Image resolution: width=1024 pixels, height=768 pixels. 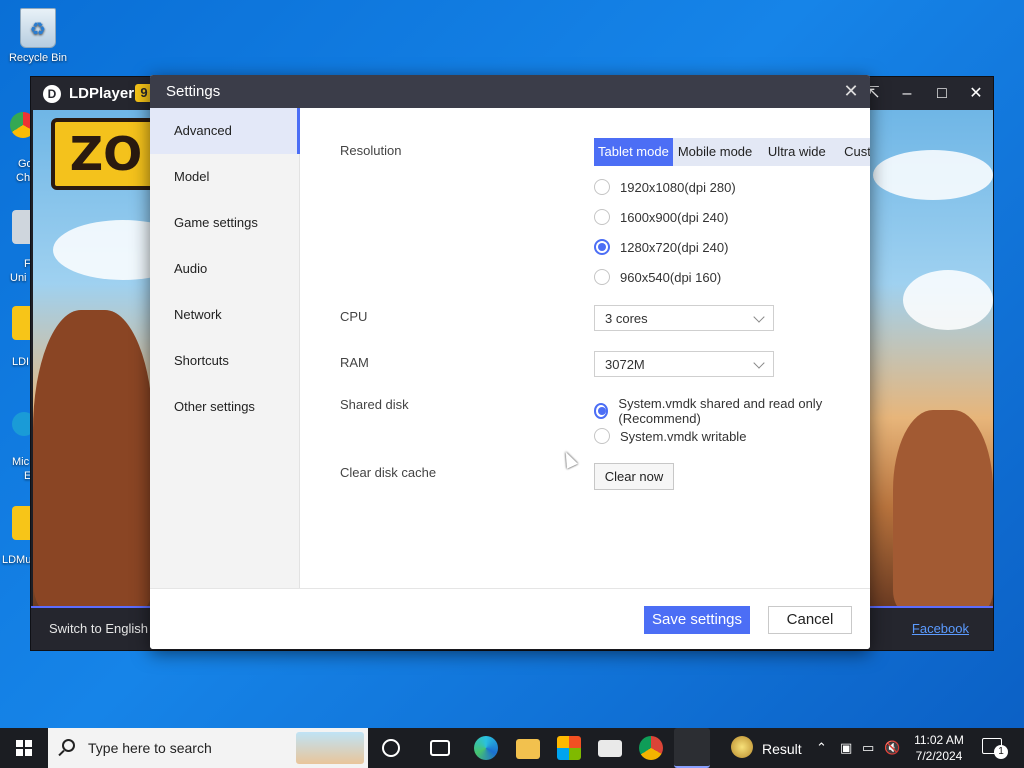 I want to click on result-app-icon, so click(x=742, y=747).